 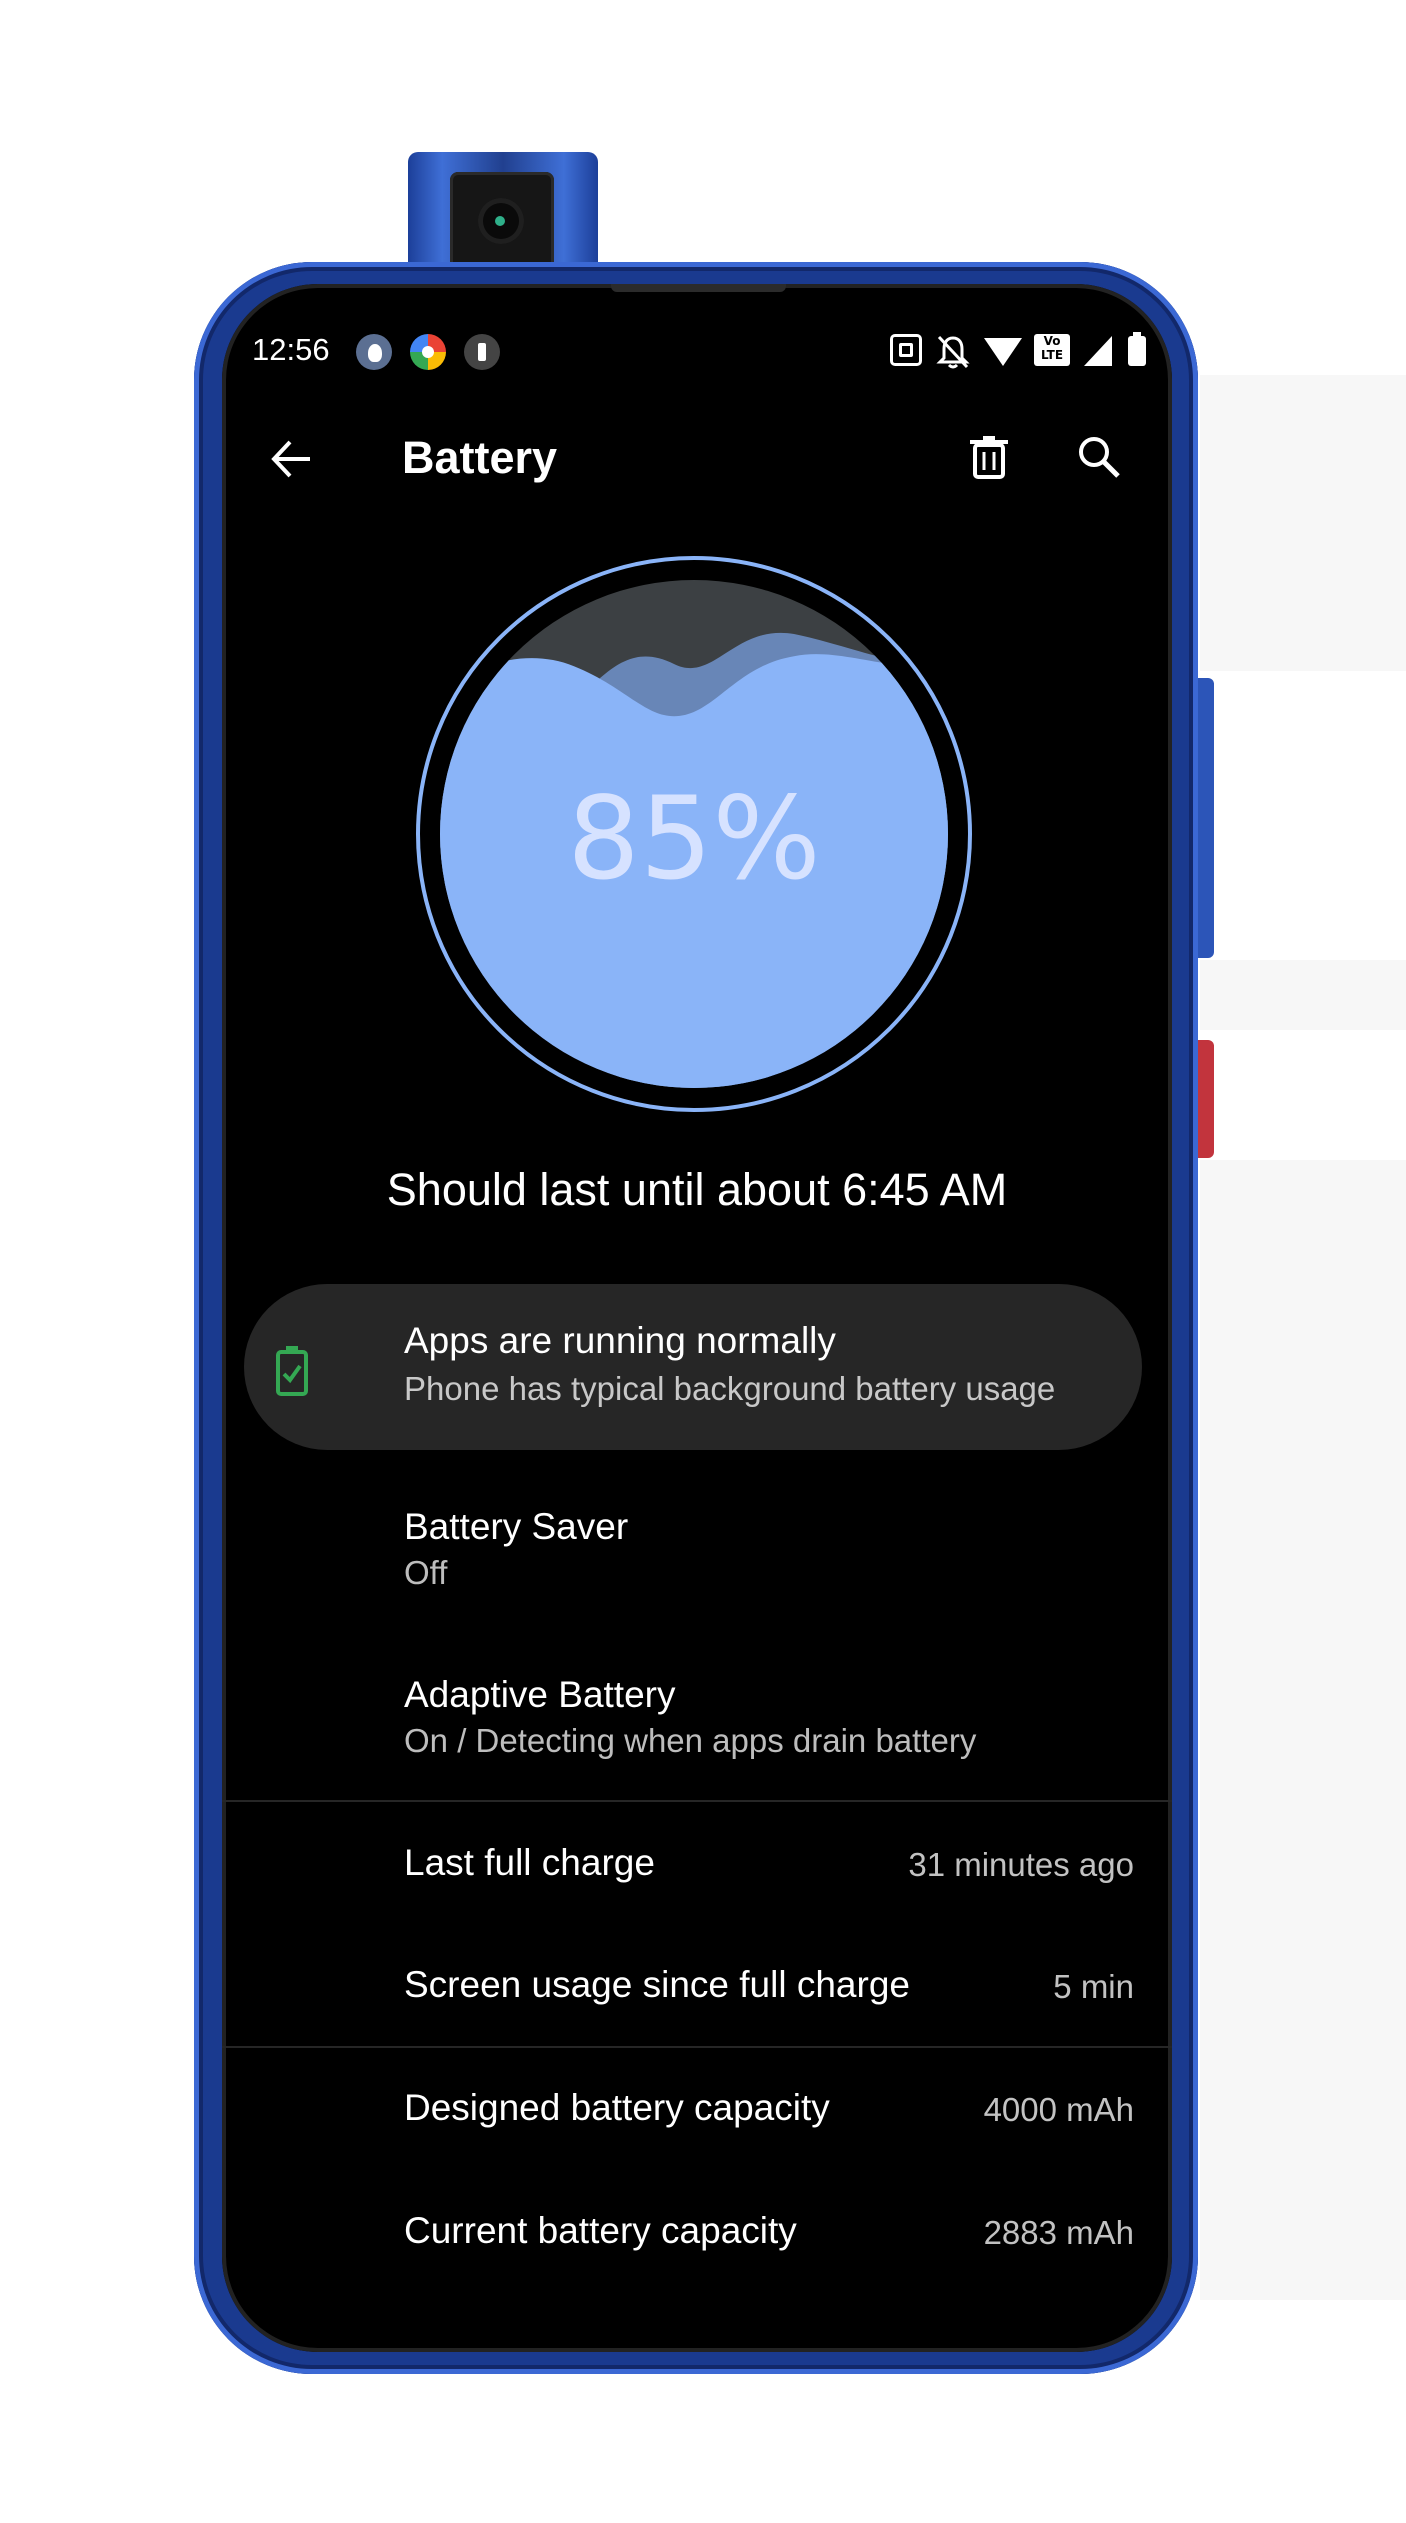 What do you see at coordinates (1098, 351) in the screenshot?
I see `cell-signal-icon` at bounding box center [1098, 351].